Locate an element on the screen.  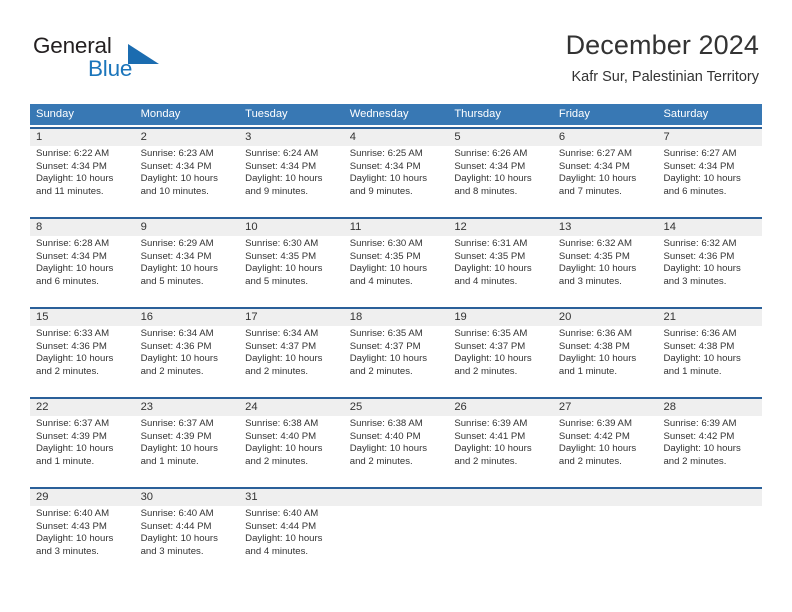
day-number: 29 is located at coordinates (82, 497).